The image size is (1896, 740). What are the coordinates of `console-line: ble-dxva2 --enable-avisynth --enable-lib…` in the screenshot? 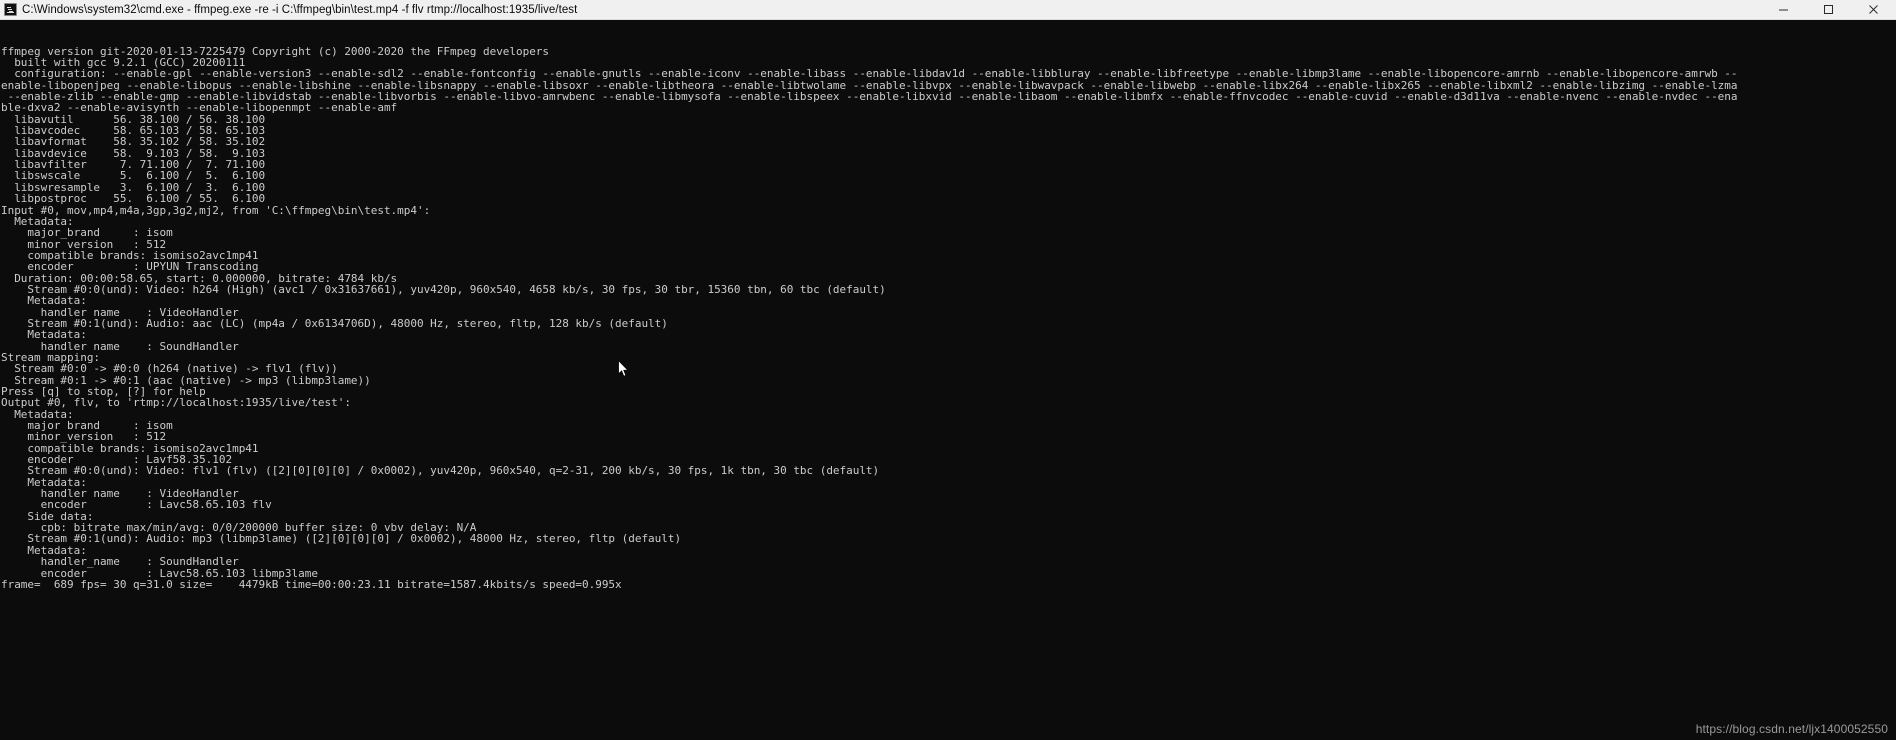 It's located at (199, 108).